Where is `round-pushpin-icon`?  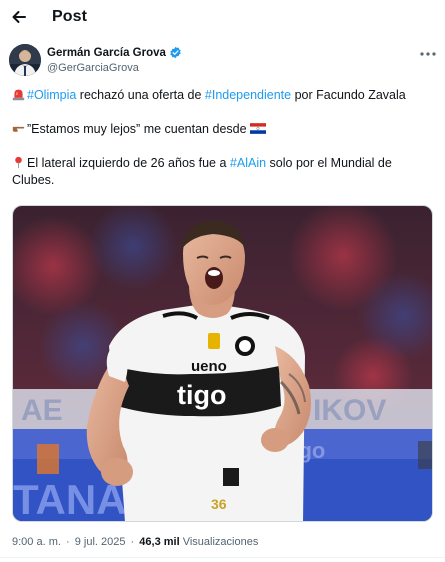 round-pushpin-icon is located at coordinates (18, 162).